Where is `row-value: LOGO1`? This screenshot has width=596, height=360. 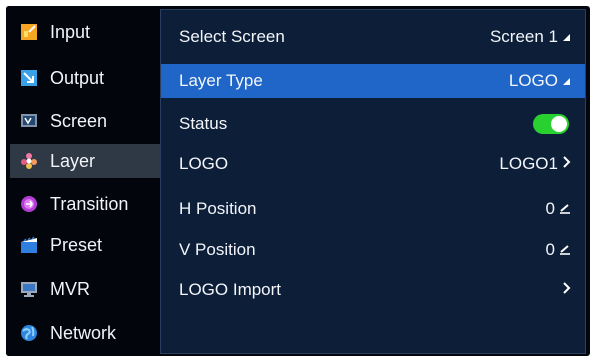 row-value: LOGO1 is located at coordinates (528, 163).